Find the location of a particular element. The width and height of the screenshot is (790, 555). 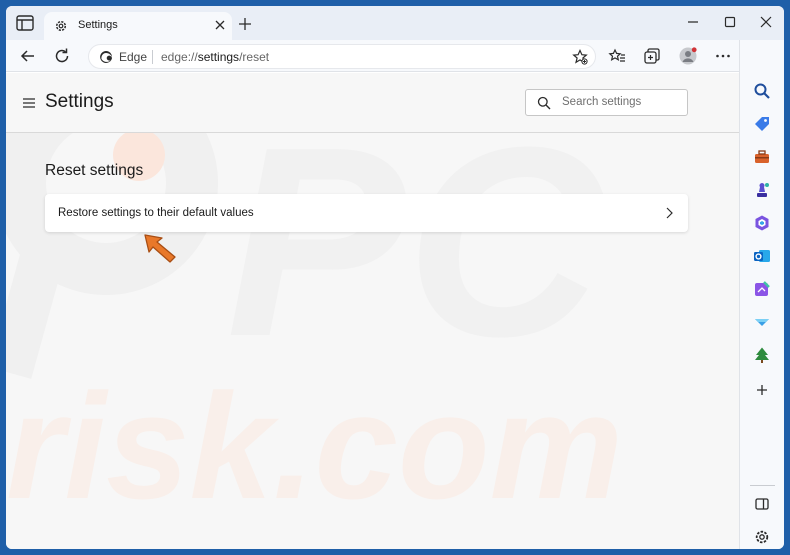

settings-header: Settings Search settings is located at coordinates (372, 103).